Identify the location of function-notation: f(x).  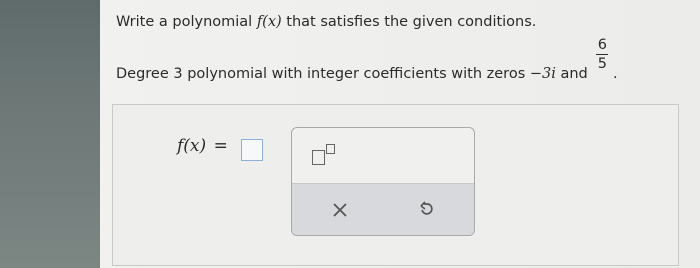
(269, 22).